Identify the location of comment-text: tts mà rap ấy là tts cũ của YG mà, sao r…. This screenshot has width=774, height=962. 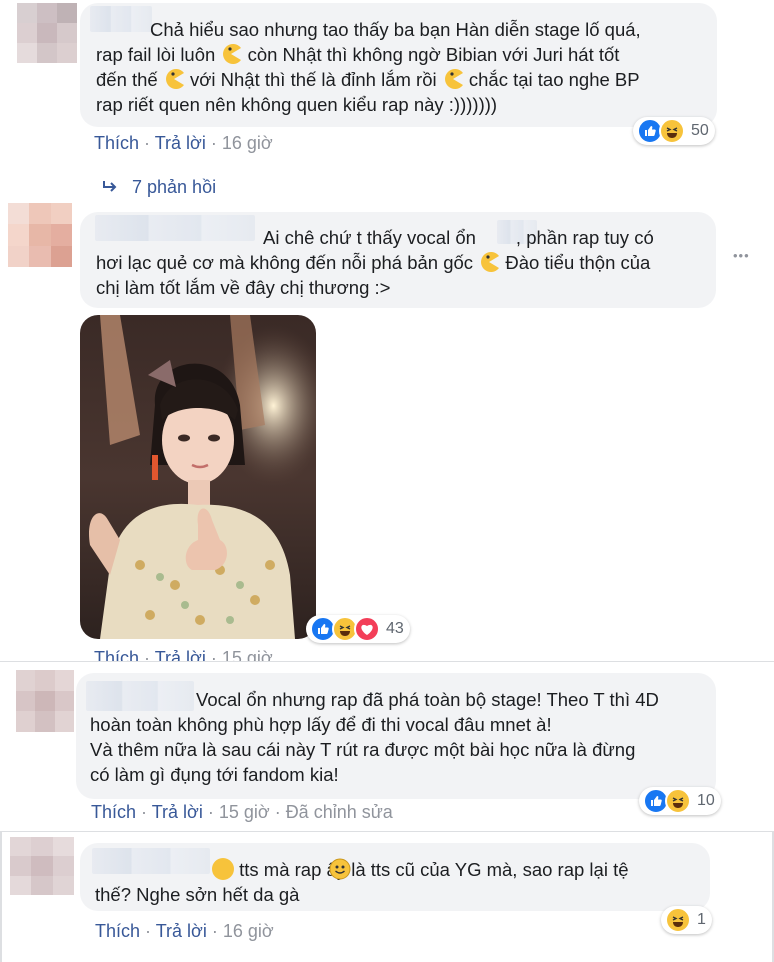
(362, 881).